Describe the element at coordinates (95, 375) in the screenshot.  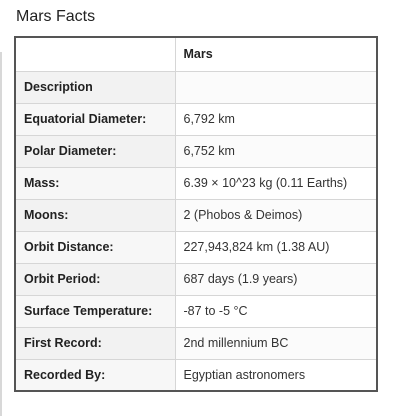
I see `row-label-recorded-by: Recorded By:` at that location.